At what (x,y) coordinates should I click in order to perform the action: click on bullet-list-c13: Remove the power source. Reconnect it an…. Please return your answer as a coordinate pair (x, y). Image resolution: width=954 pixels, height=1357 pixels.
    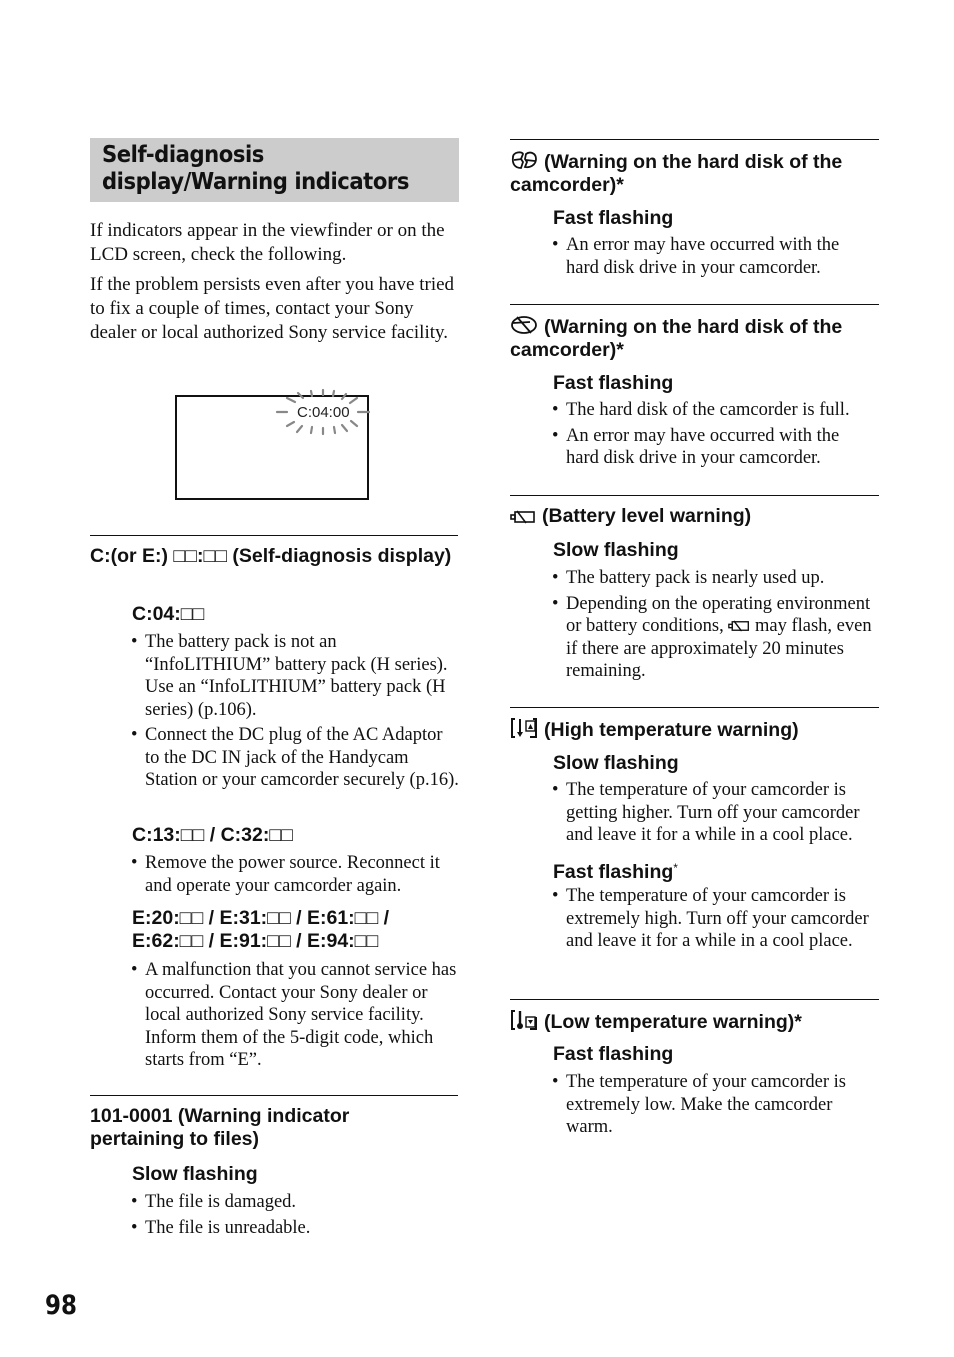
    Looking at the image, I should click on (295, 876).